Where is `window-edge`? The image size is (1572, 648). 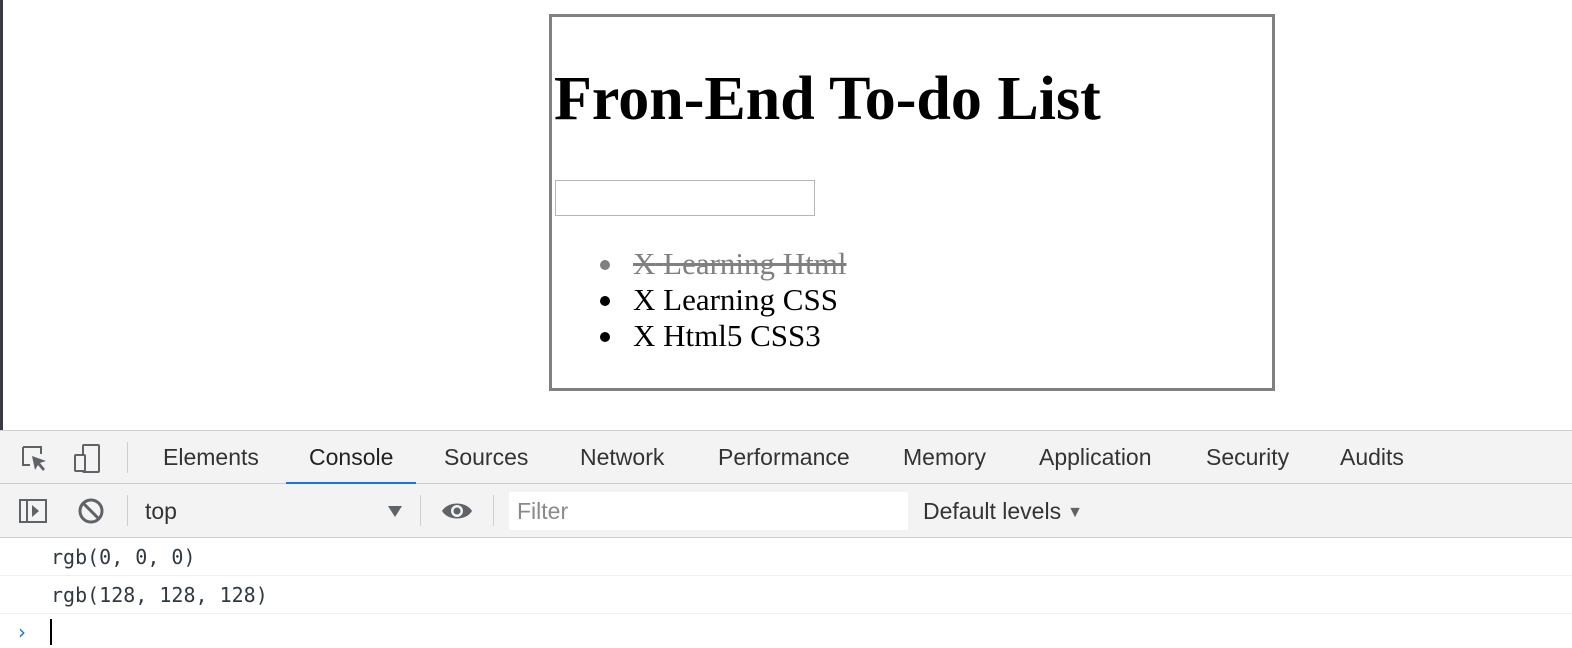
window-edge is located at coordinates (1, 215).